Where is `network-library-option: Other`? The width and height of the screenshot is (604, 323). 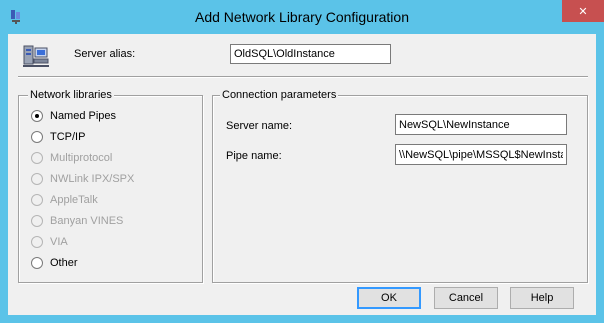 network-library-option: Other is located at coordinates (54, 263).